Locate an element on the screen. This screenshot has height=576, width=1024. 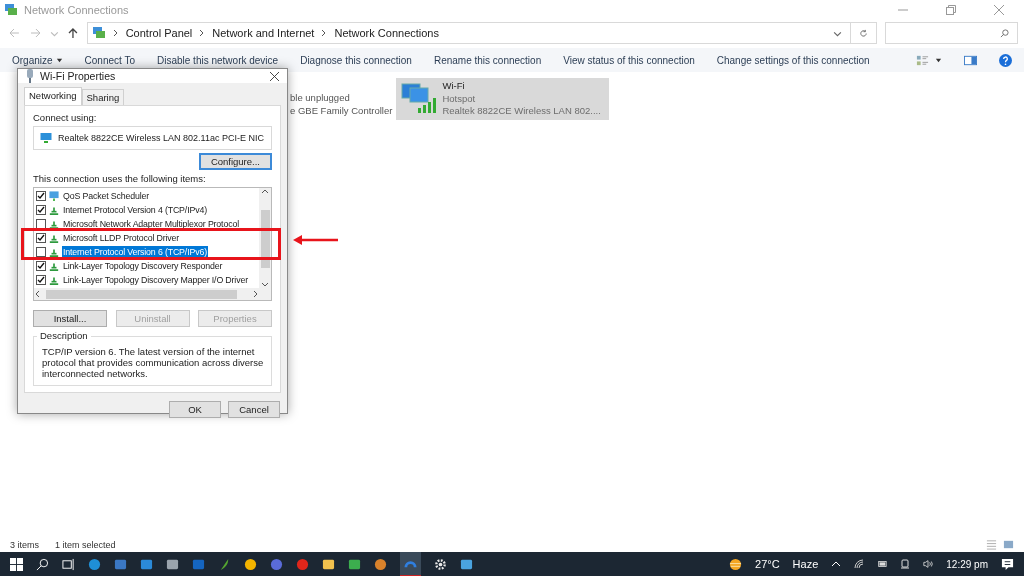
wifi-icon is located at coordinates (859, 564).